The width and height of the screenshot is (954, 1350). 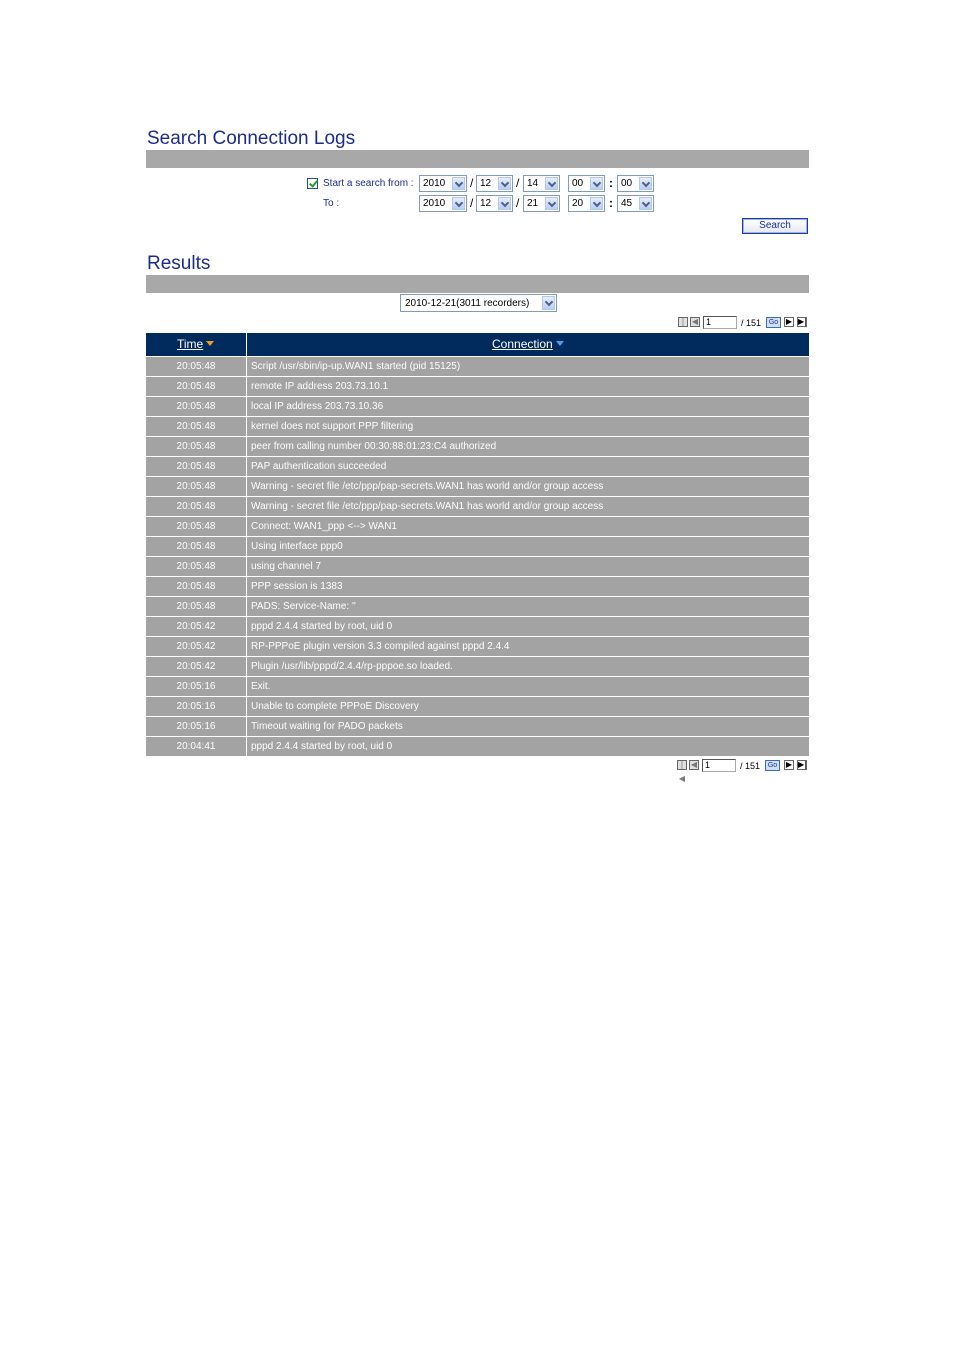 What do you see at coordinates (541, 183) in the screenshot?
I see `from-day-select: 14` at bounding box center [541, 183].